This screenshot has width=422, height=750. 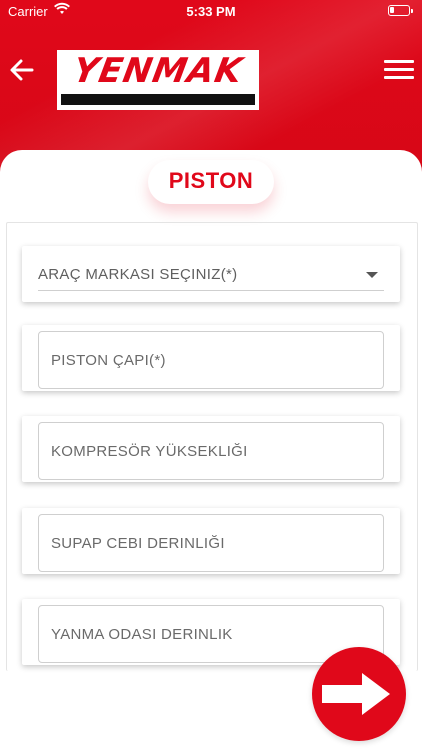 I want to click on arrow-right-icon, so click(x=356, y=694).